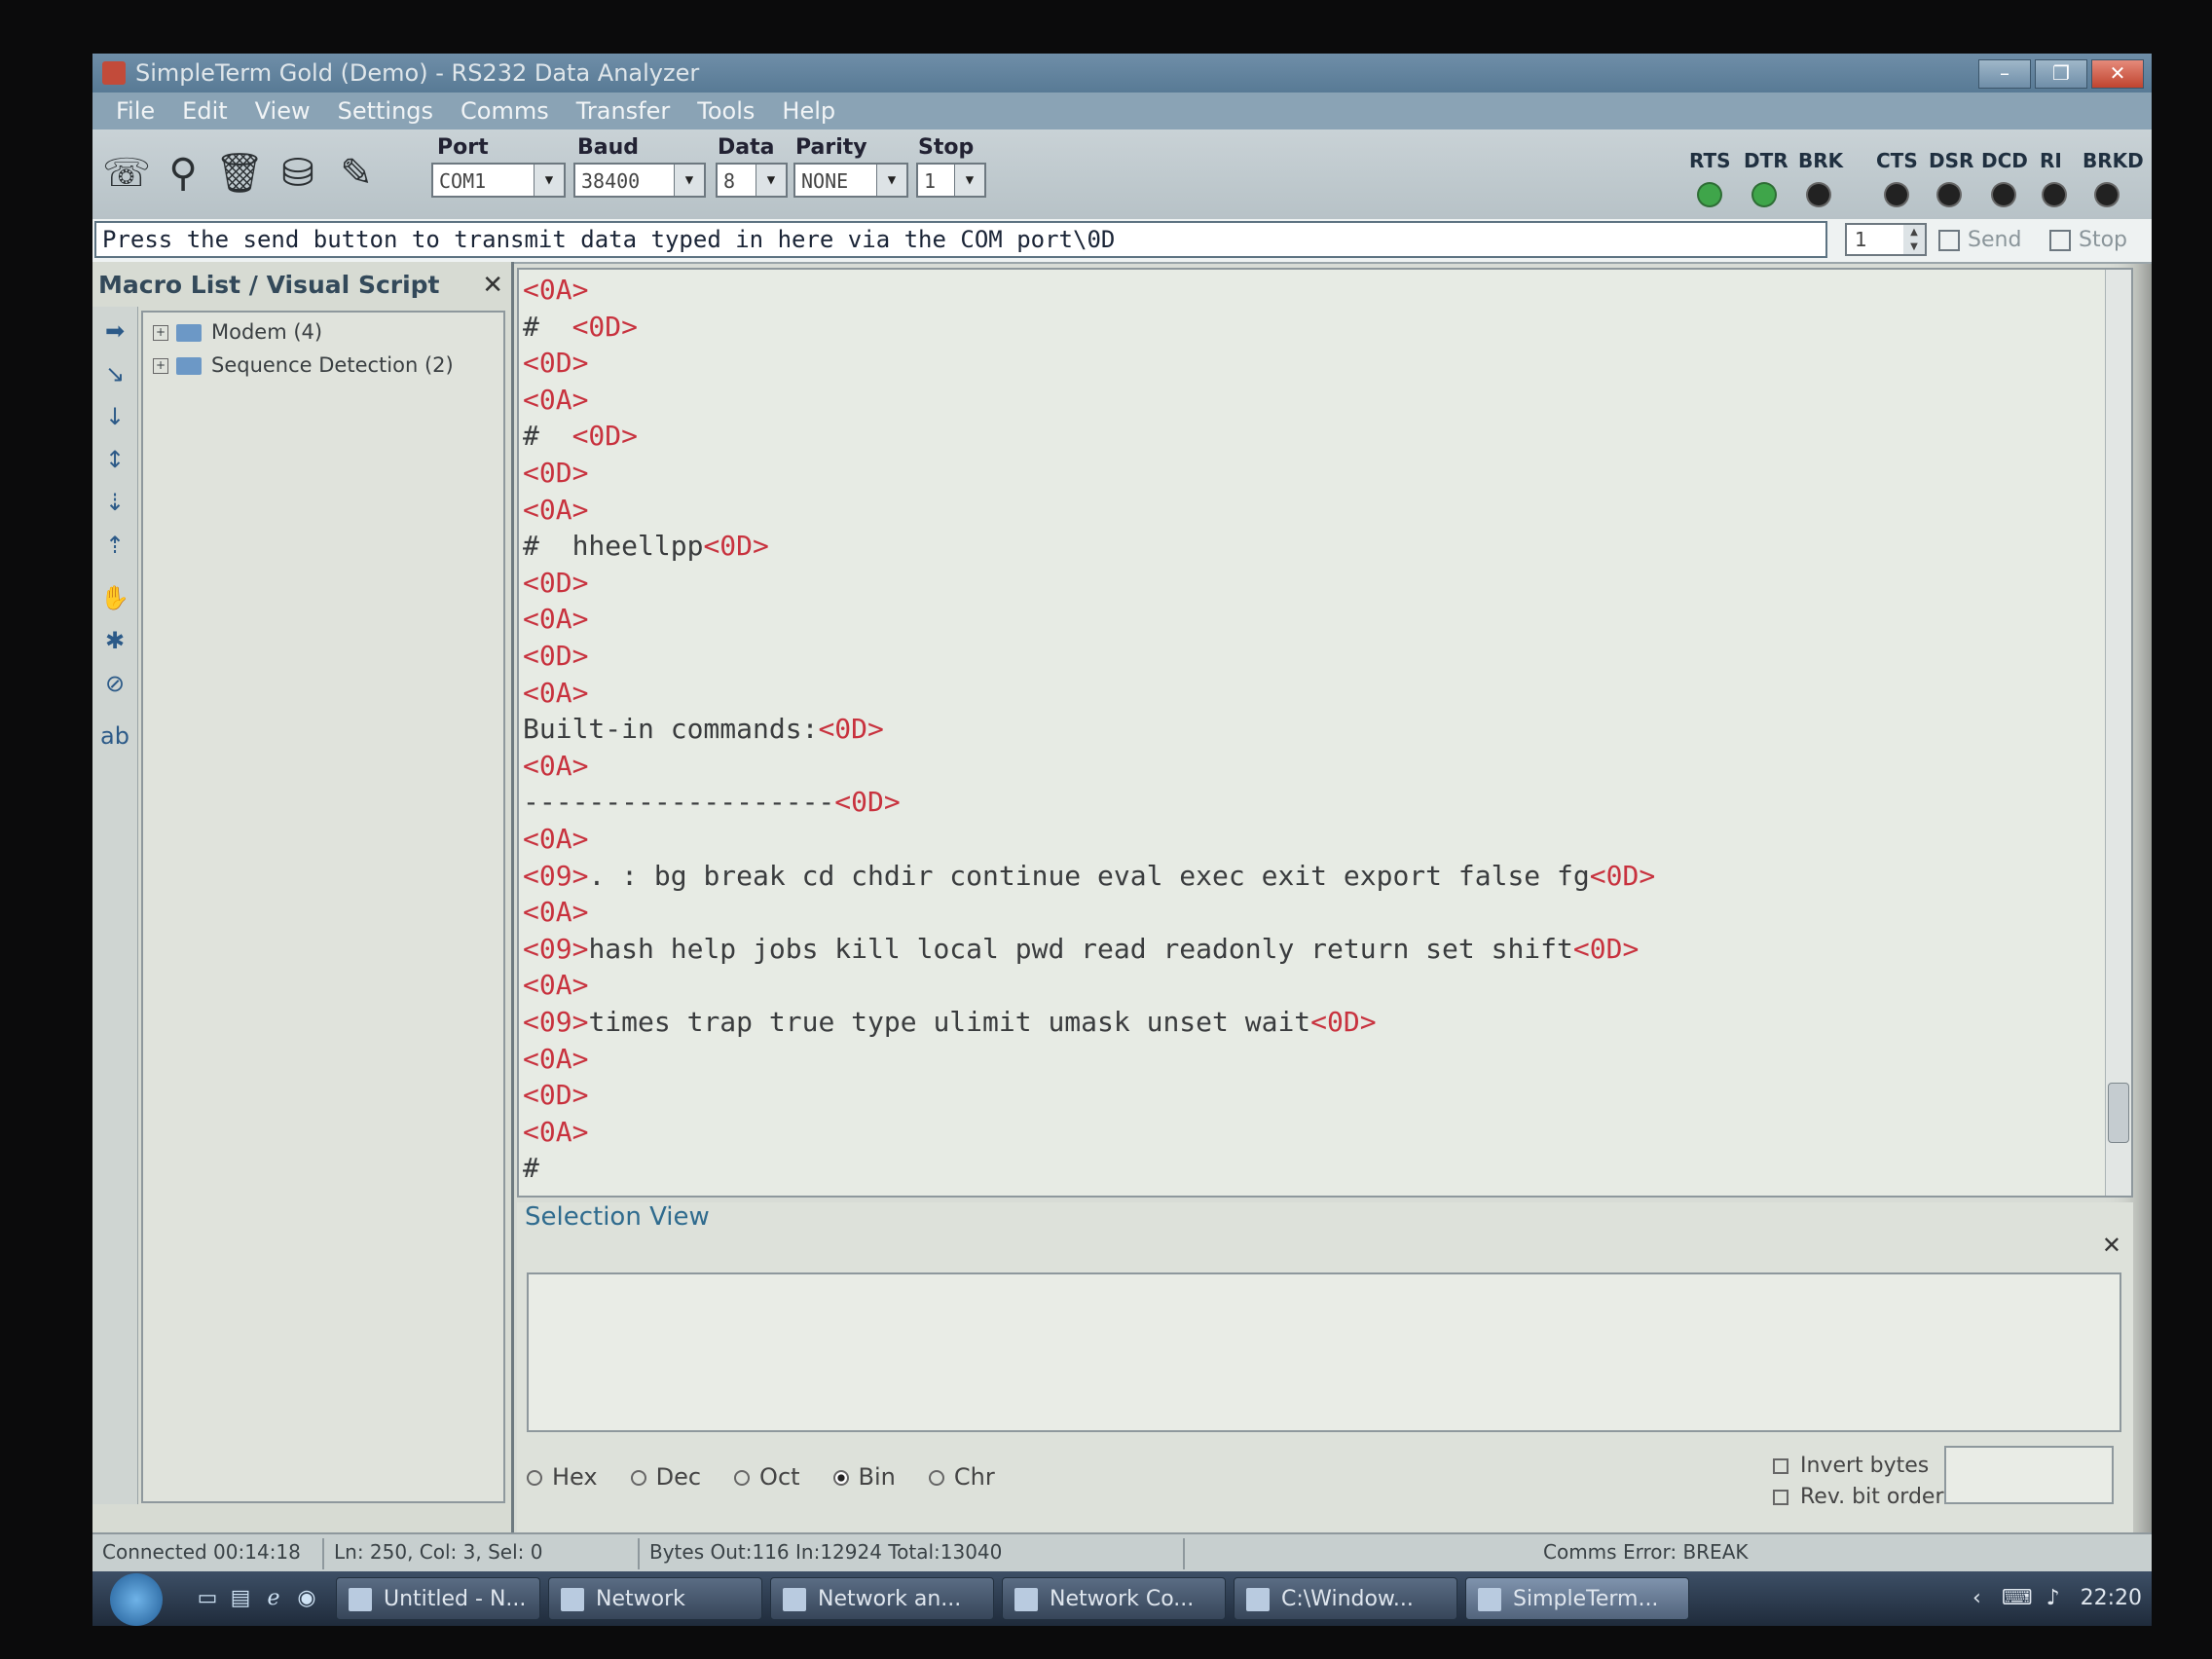  I want to click on close-button: ✕, so click(2117, 74).